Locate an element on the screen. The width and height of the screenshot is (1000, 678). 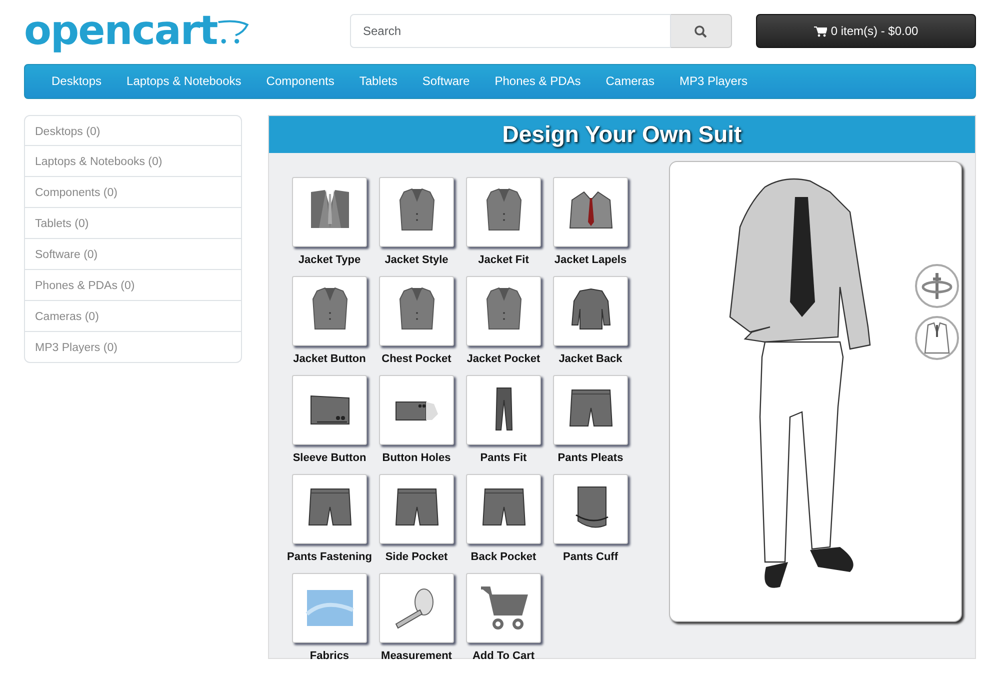
option-label: Button Holes is located at coordinates (416, 458).